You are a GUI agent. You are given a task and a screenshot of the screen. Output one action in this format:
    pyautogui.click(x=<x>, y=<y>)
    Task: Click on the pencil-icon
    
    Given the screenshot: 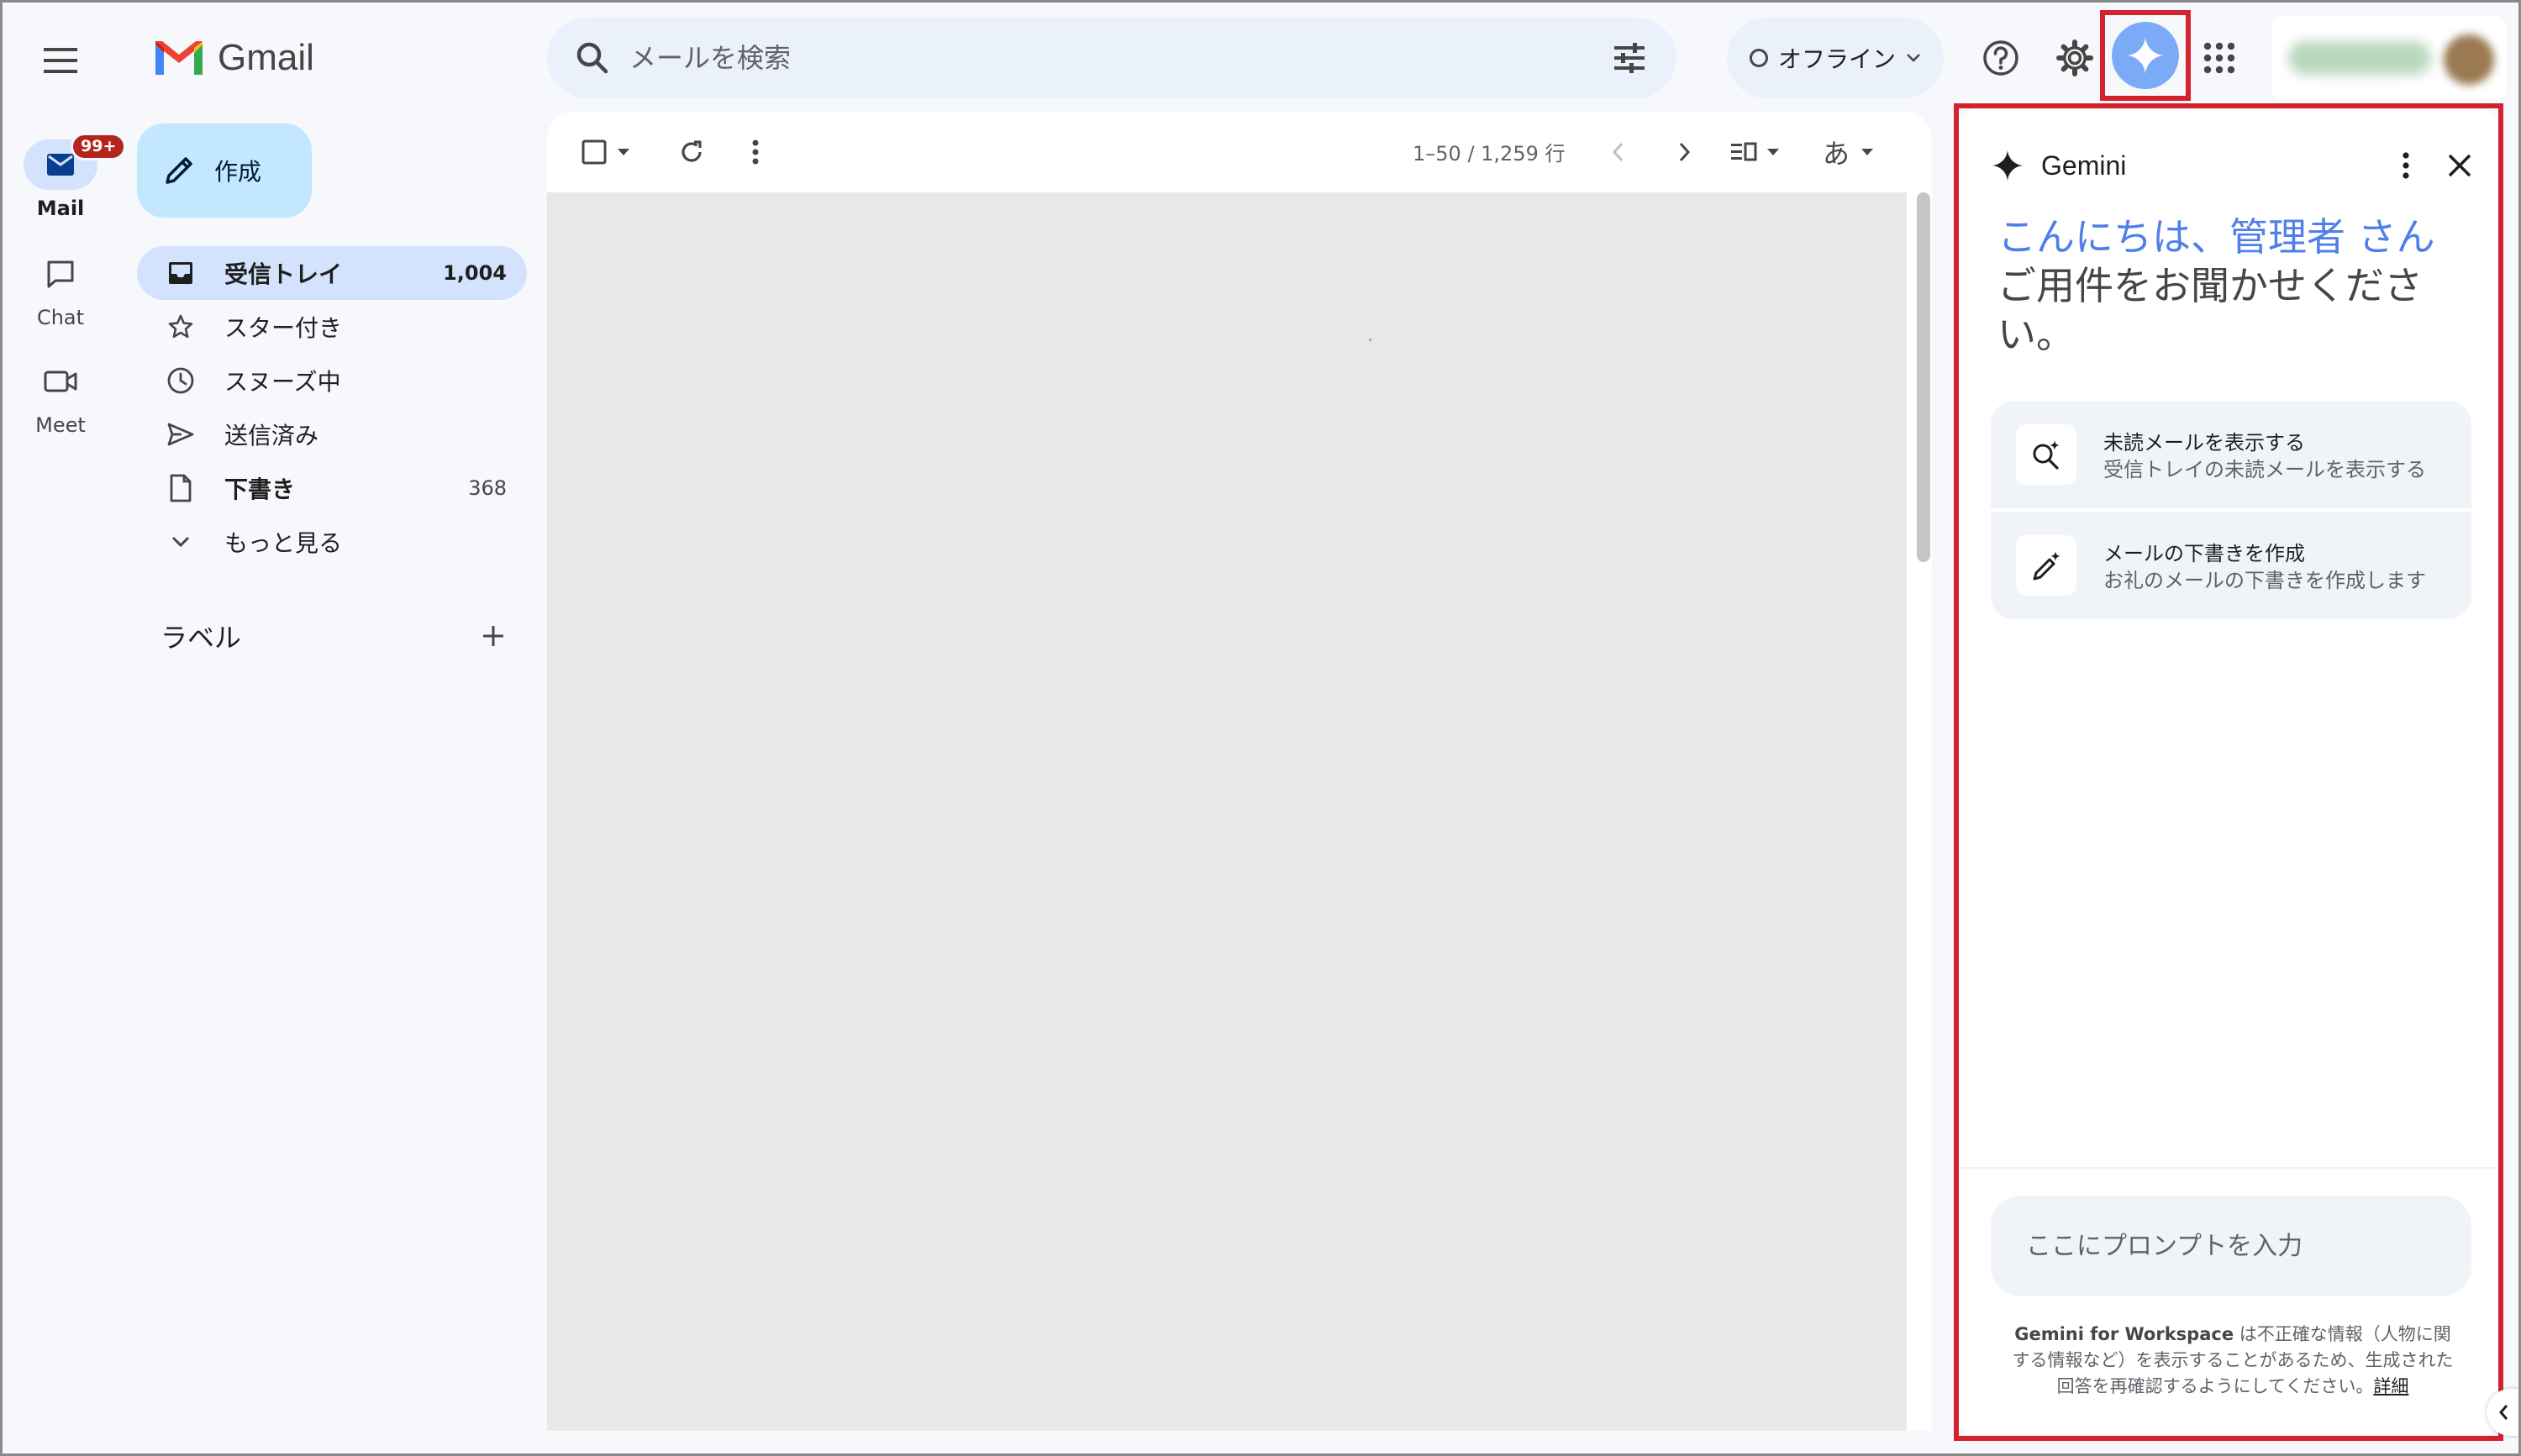 What is the action you would take?
    pyautogui.click(x=179, y=170)
    